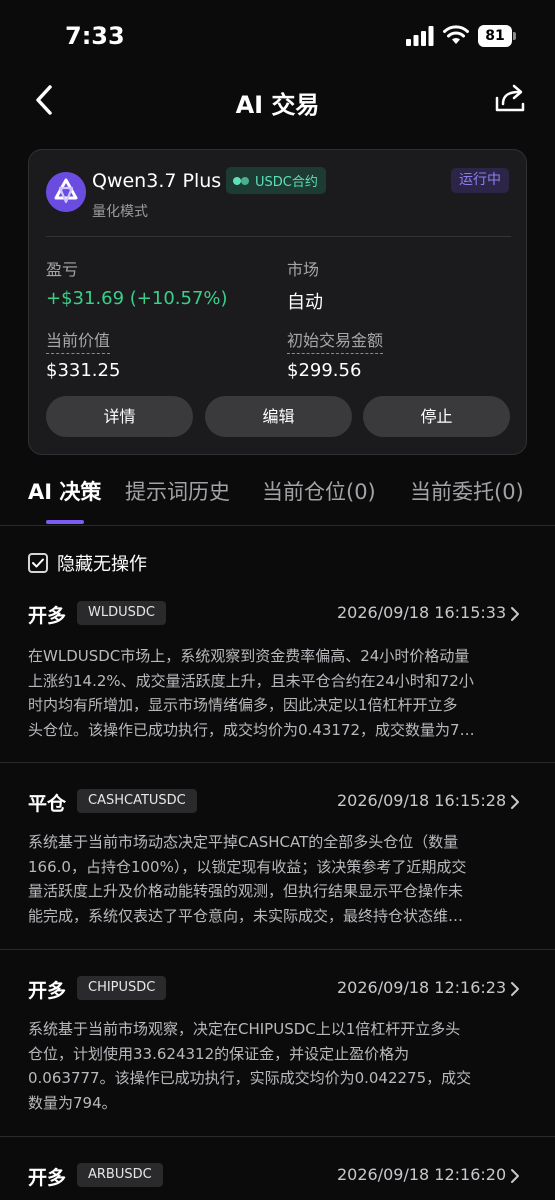 Image resolution: width=555 pixels, height=1200 pixels. What do you see at coordinates (247, 866) in the screenshot?
I see `summary-line: 166.0，占持仓100%），以锁定现有收益；该决策参考了近期成交` at bounding box center [247, 866].